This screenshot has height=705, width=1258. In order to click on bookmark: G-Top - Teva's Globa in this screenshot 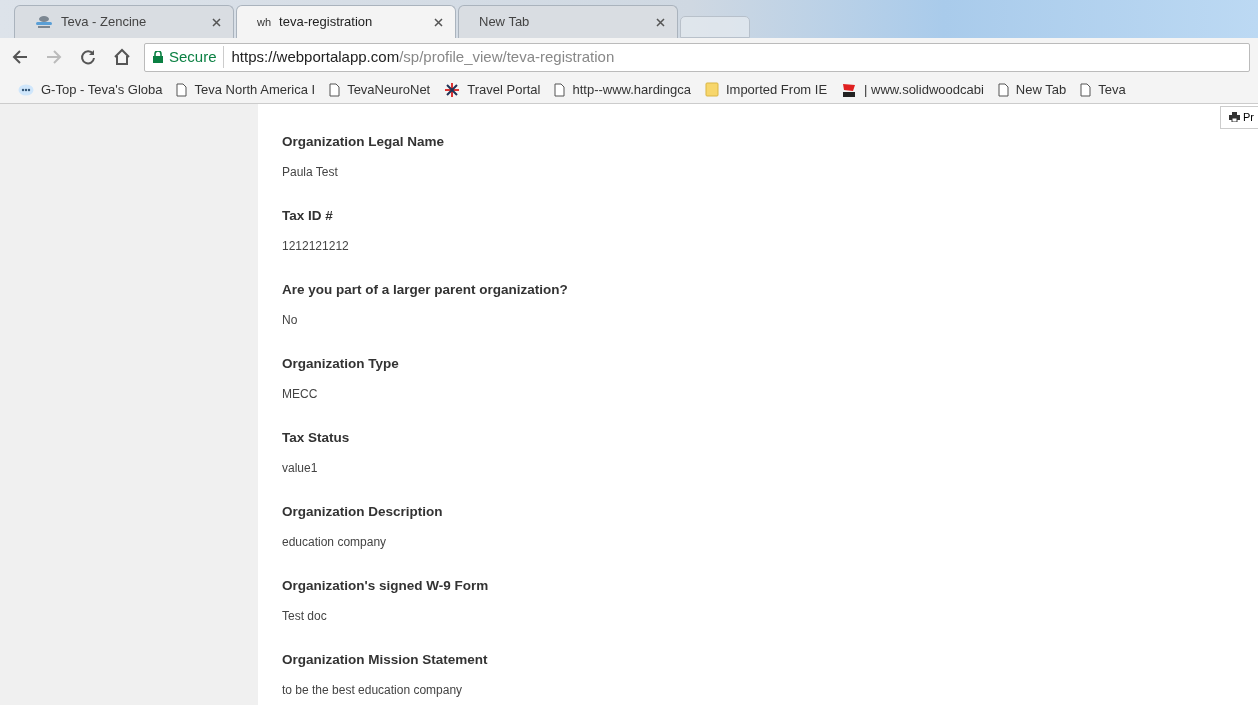, I will do `click(90, 89)`.